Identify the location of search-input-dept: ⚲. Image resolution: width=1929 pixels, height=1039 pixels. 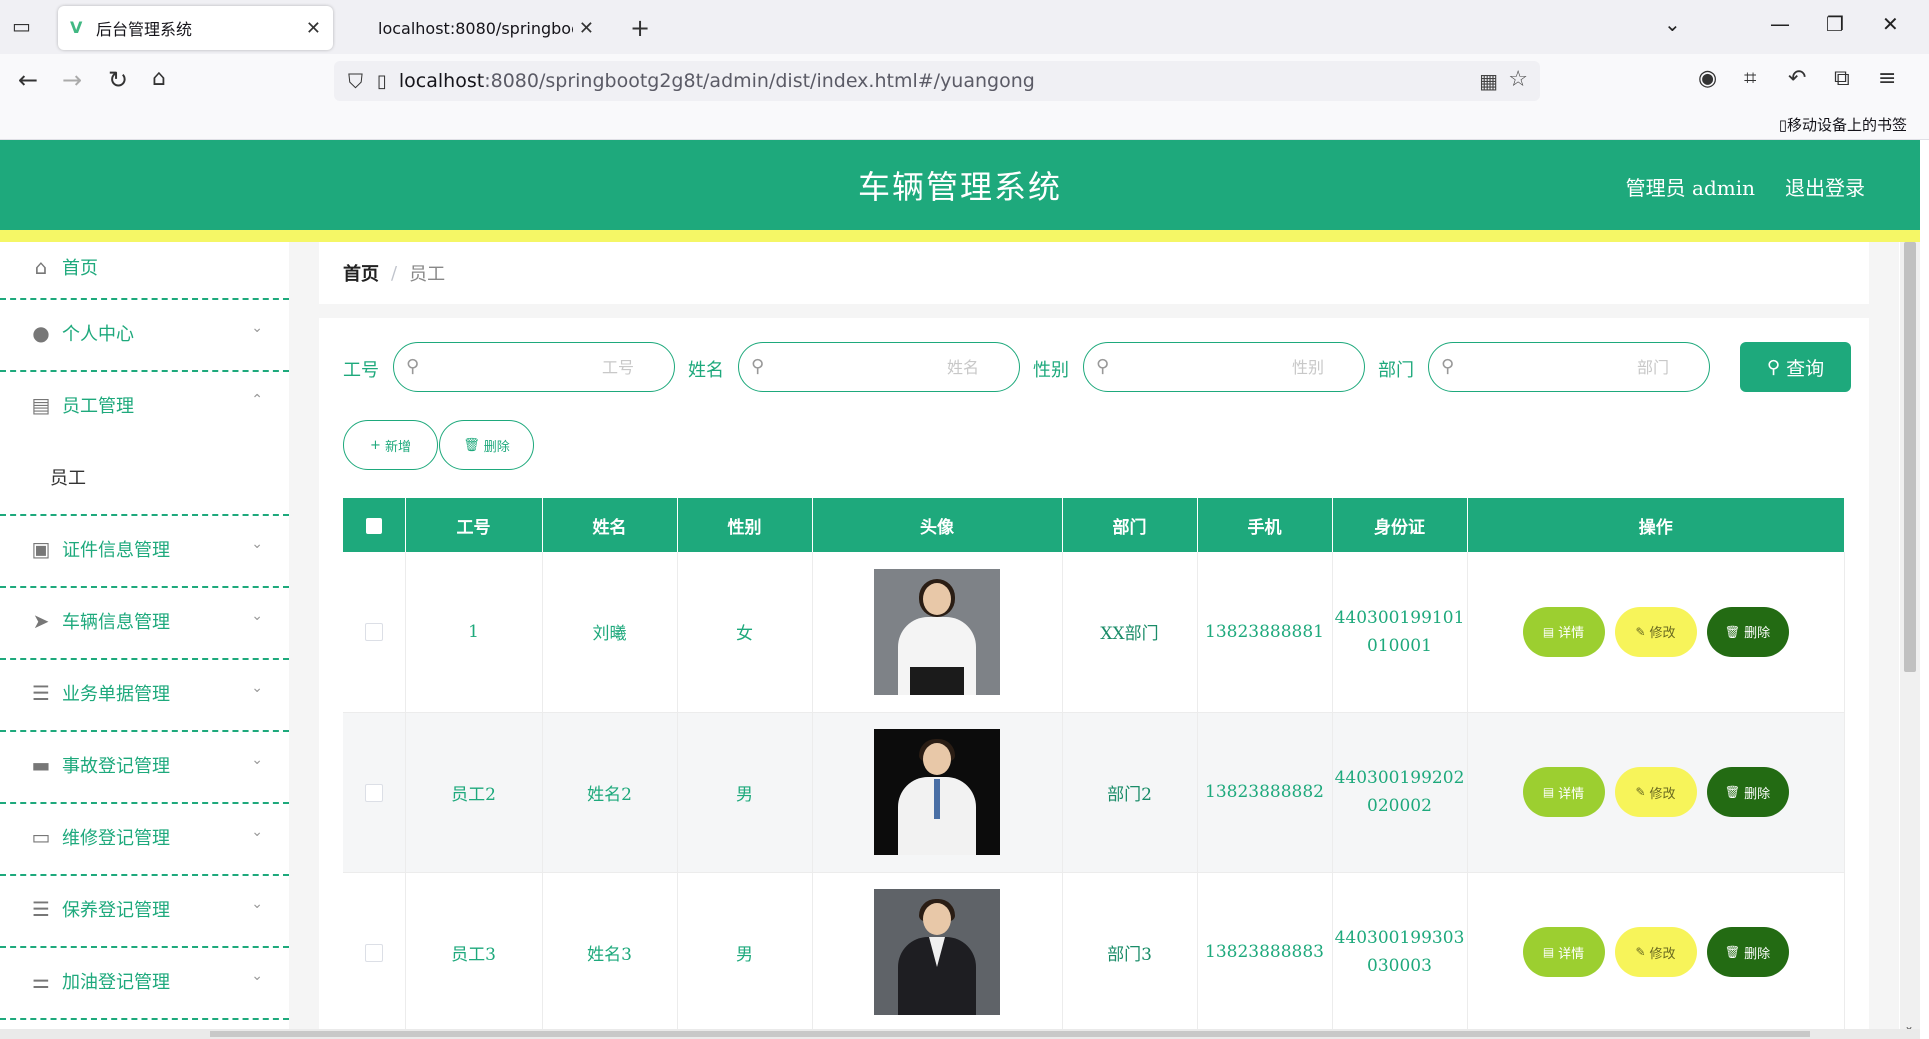
(1569, 367).